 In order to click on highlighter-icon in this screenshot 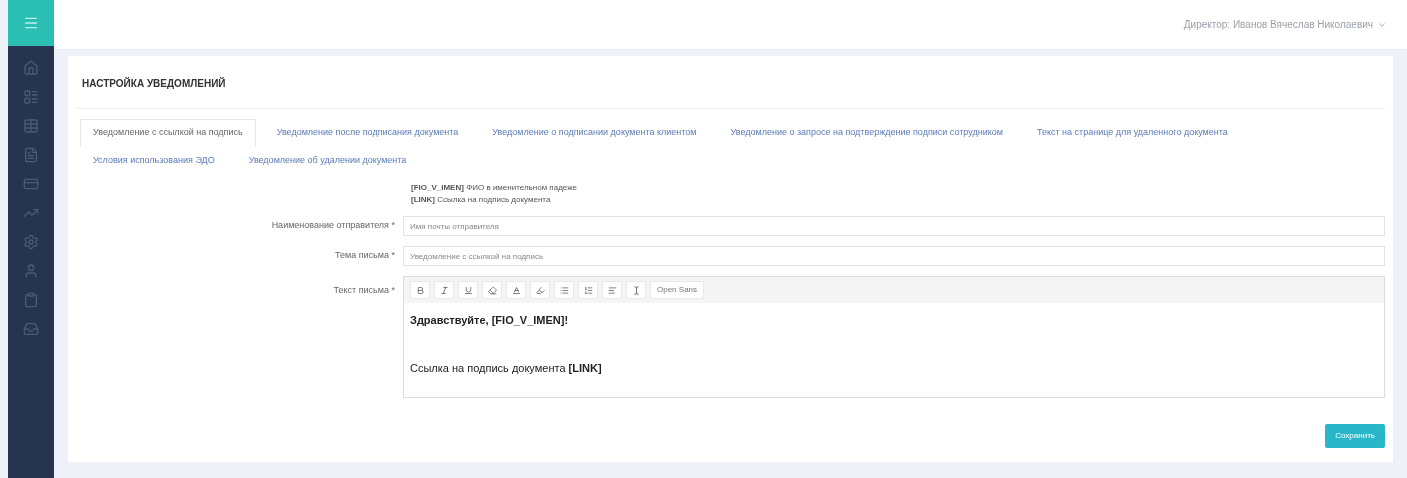, I will do `click(540, 290)`.